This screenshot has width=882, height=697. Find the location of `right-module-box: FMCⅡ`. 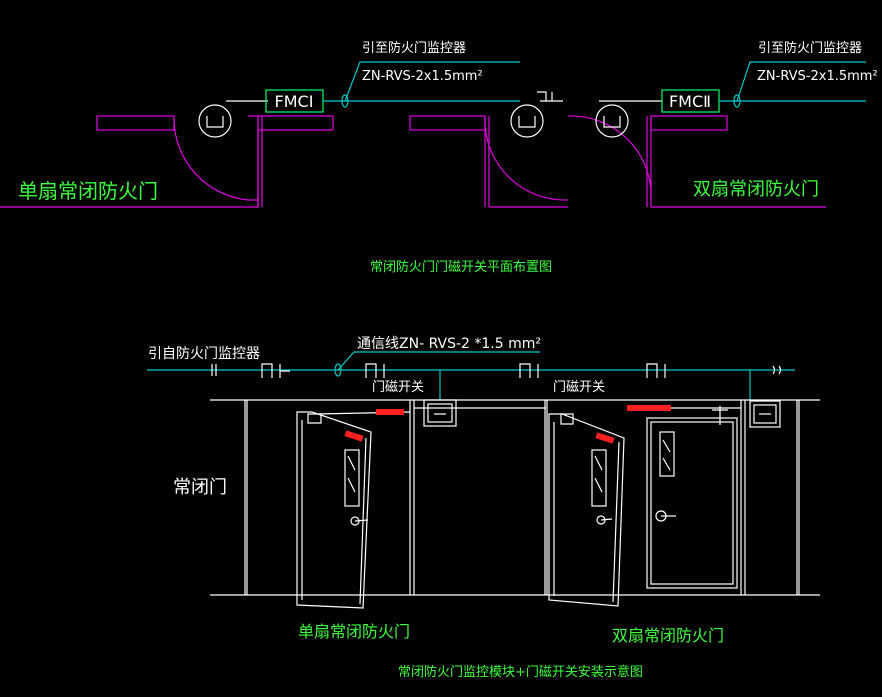

right-module-box: FMCⅡ is located at coordinates (690, 101).